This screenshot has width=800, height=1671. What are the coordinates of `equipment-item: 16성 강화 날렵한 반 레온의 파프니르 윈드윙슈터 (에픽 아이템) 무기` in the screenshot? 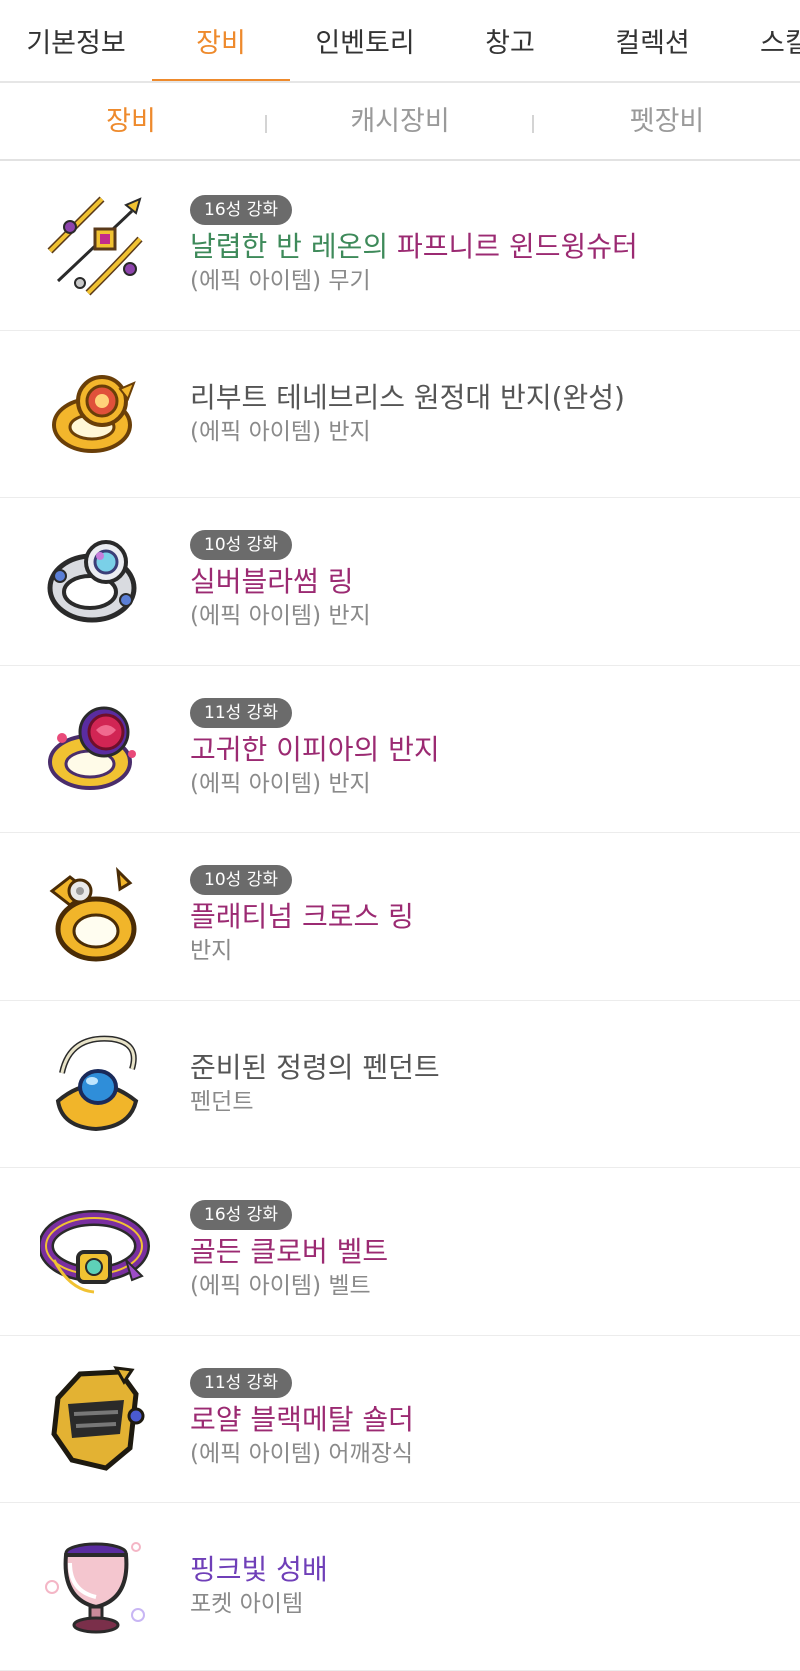 It's located at (400, 247).